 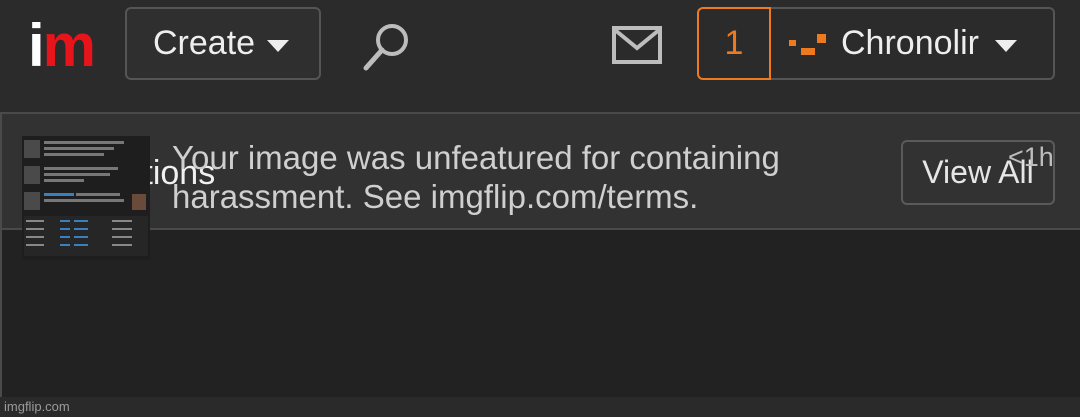 I want to click on watermark: imgflip.com, so click(x=37, y=406).